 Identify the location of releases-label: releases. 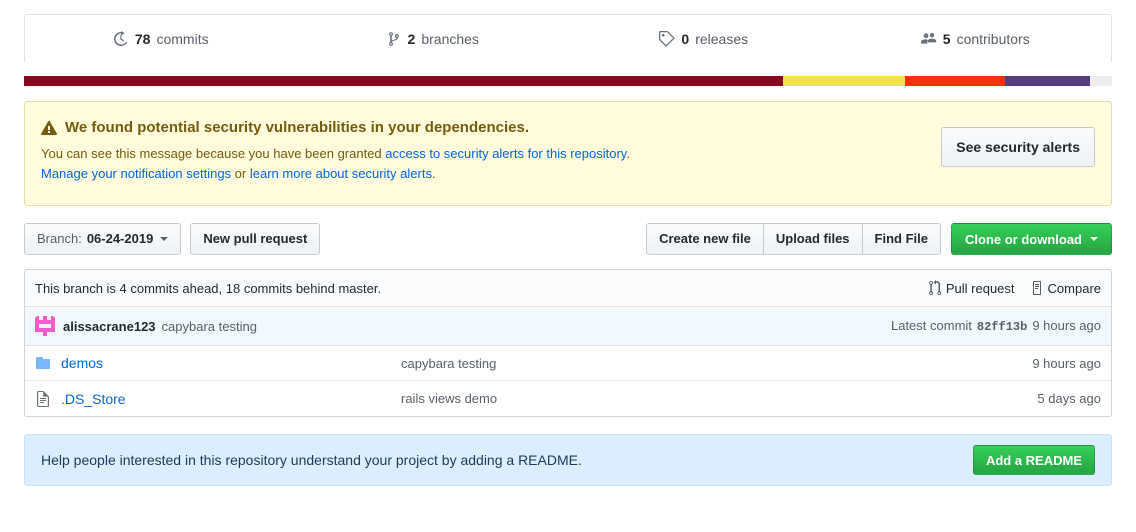
(722, 38).